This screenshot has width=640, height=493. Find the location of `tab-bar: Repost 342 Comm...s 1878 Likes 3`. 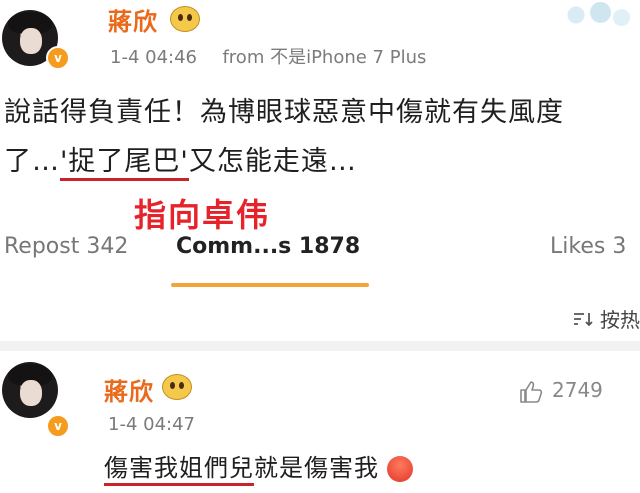

tab-bar: Repost 342 Comm...s 1878 Likes 3 is located at coordinates (320, 259).